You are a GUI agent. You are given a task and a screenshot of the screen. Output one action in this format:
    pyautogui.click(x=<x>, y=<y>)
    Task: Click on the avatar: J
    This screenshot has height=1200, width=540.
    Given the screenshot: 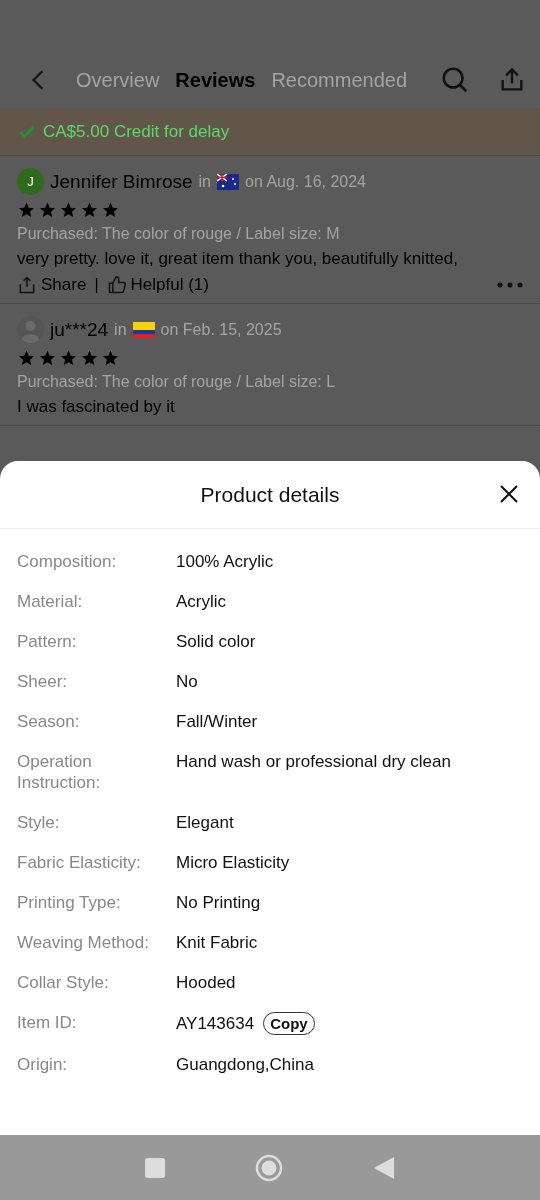 What is the action you would take?
    pyautogui.click(x=30, y=181)
    